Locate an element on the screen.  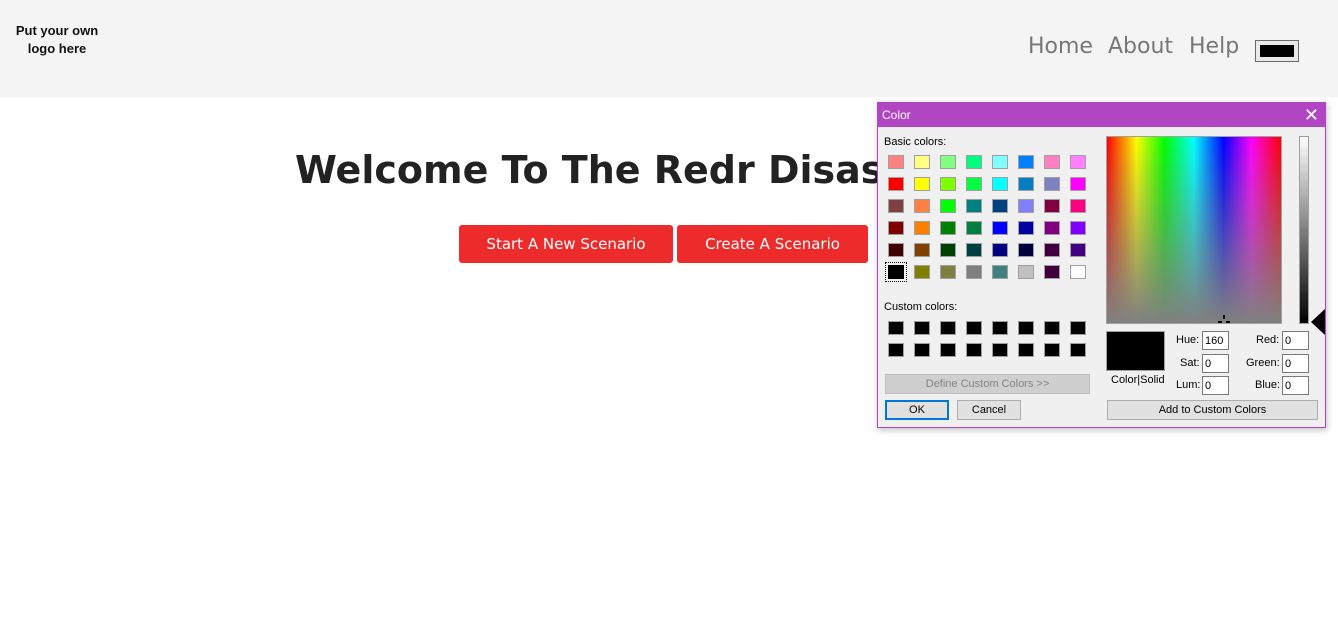
custom-colors-label: Custom colors: is located at coordinates (921, 307).